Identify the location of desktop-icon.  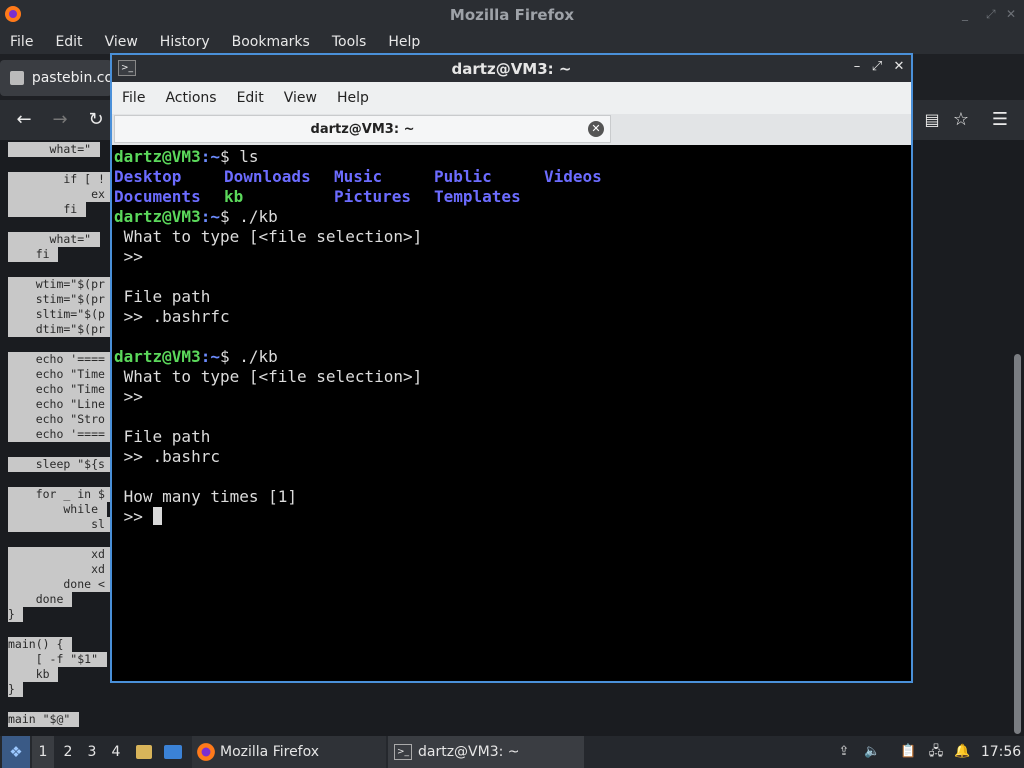
(173, 752).